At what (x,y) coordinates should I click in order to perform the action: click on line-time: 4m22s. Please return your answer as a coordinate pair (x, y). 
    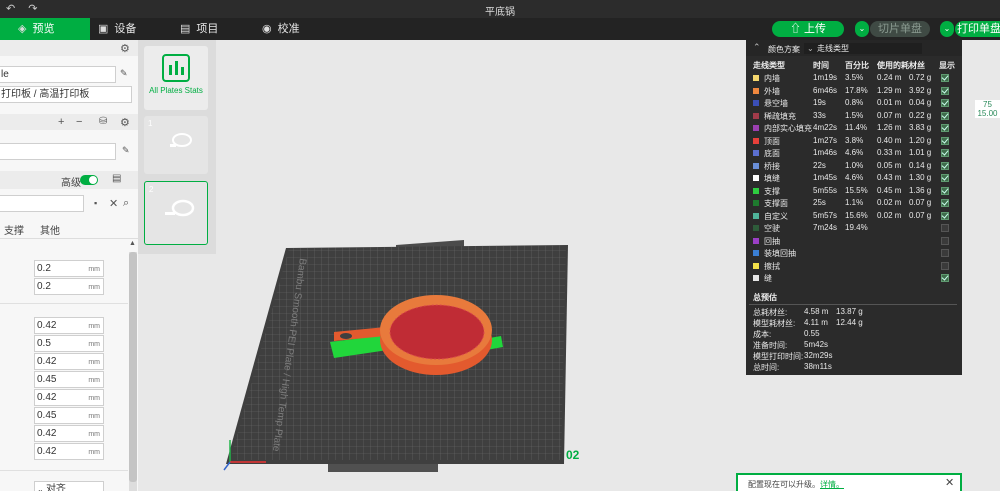
    Looking at the image, I should click on (825, 127).